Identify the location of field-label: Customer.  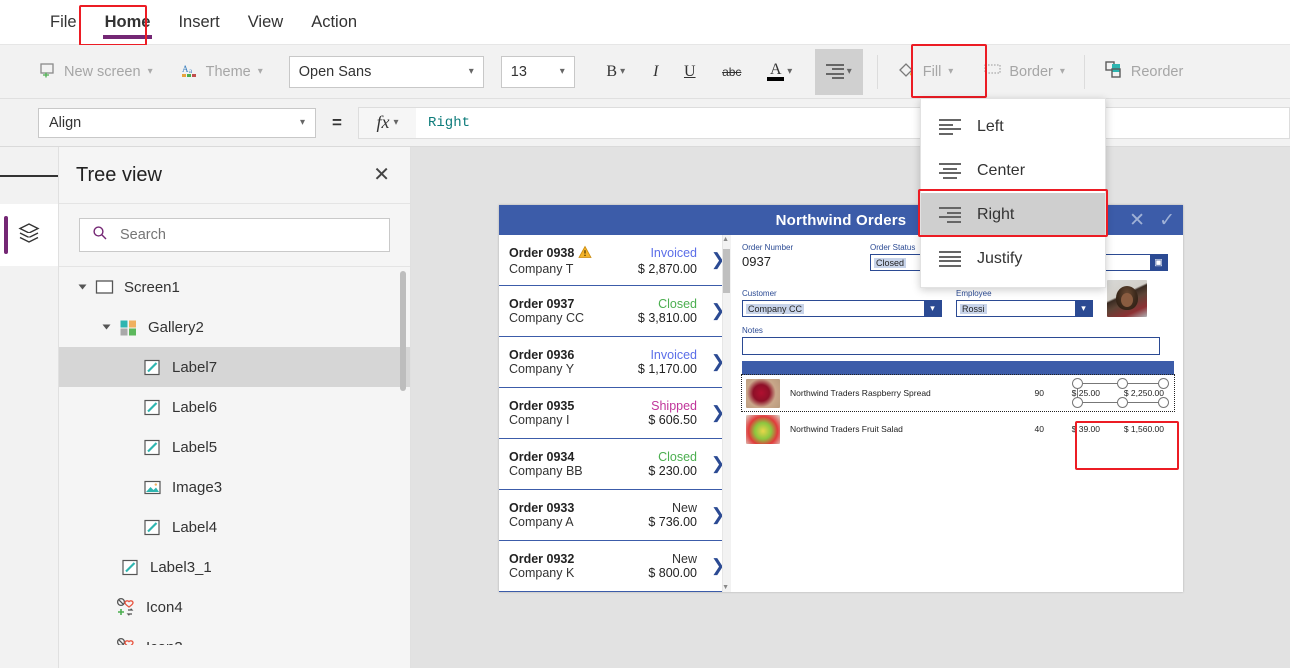
(759, 293).